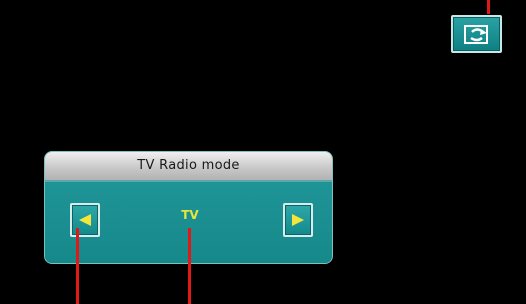  I want to click on dialog-title: TV Radio mode, so click(188, 167).